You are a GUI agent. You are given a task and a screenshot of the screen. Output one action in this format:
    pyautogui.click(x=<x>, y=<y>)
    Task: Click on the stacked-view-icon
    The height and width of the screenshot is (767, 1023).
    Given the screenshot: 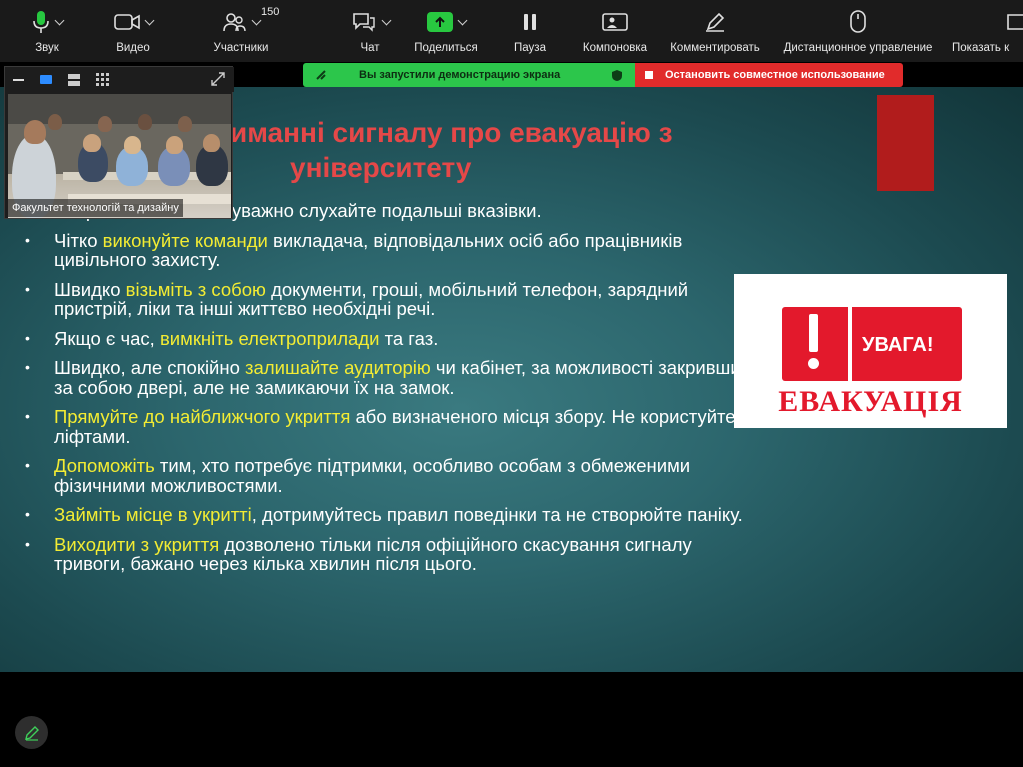 What is the action you would take?
    pyautogui.click(x=74, y=82)
    